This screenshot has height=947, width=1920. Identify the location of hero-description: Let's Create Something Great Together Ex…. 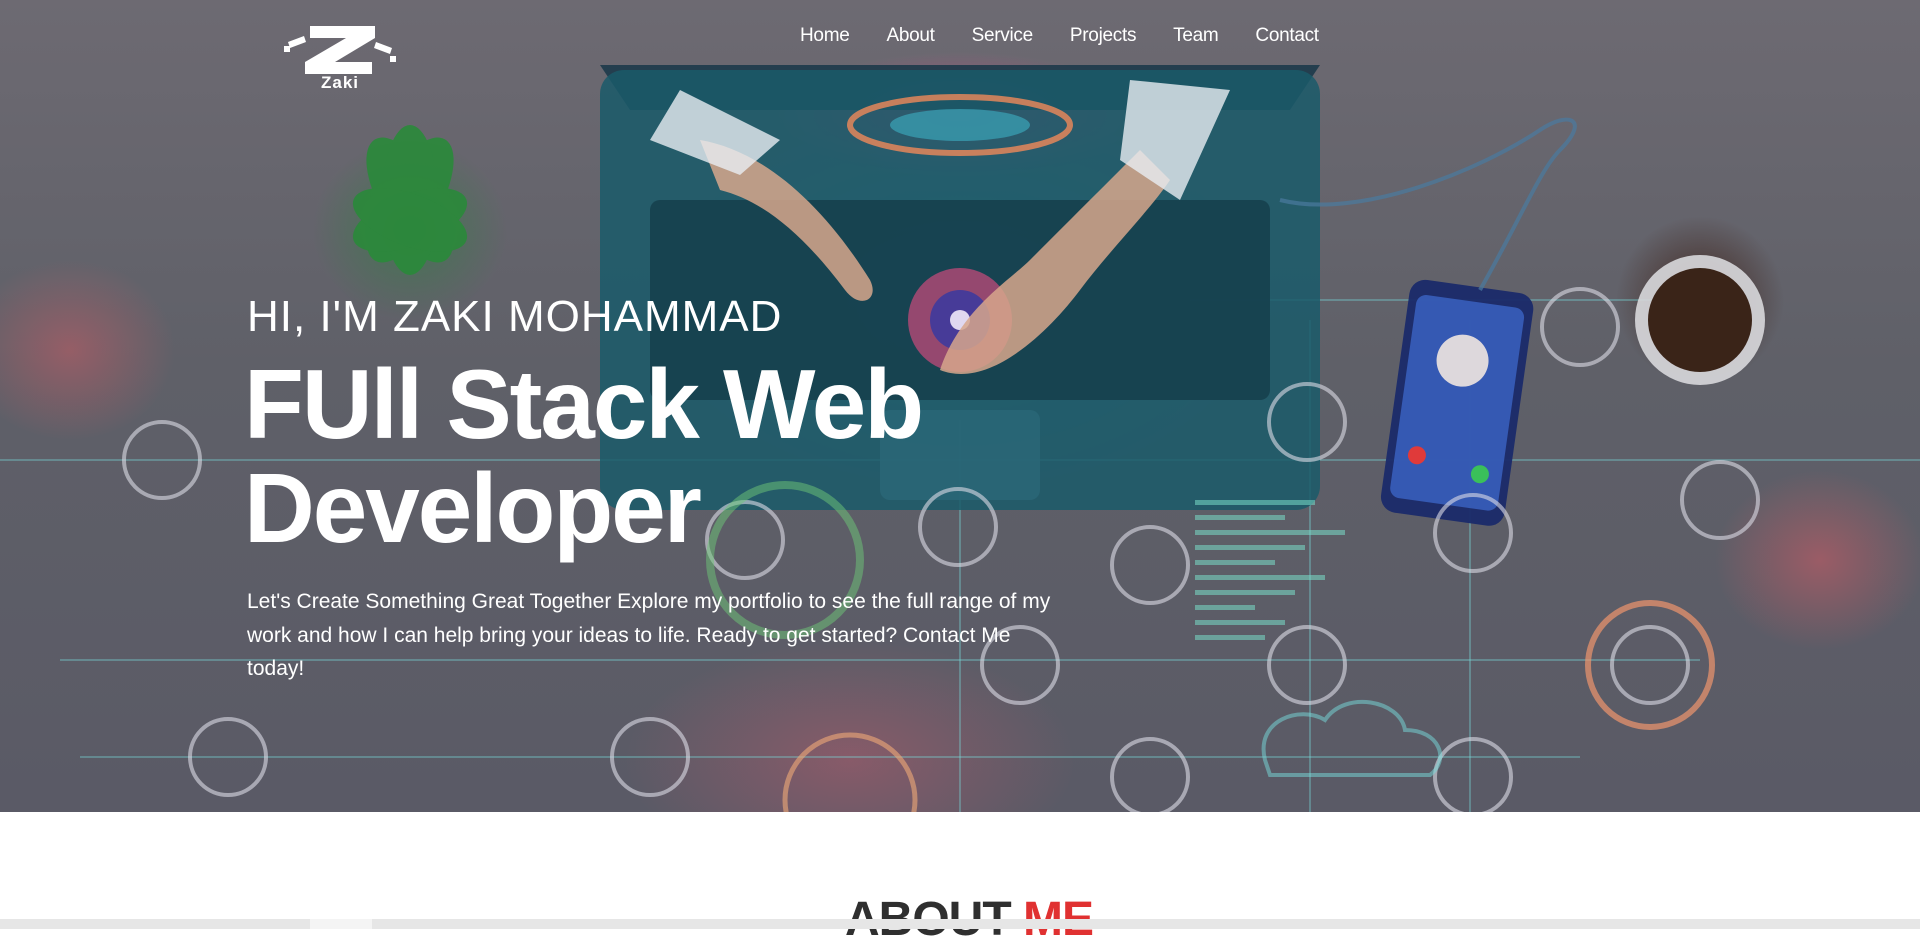
(649, 635).